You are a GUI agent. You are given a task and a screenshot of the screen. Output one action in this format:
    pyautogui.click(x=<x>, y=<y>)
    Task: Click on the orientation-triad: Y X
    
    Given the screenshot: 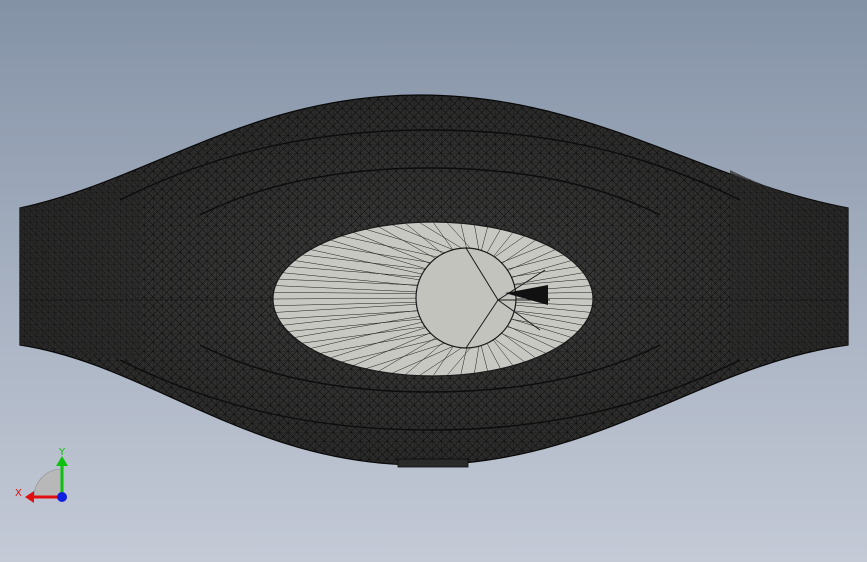 What is the action you would take?
    pyautogui.click(x=41, y=475)
    